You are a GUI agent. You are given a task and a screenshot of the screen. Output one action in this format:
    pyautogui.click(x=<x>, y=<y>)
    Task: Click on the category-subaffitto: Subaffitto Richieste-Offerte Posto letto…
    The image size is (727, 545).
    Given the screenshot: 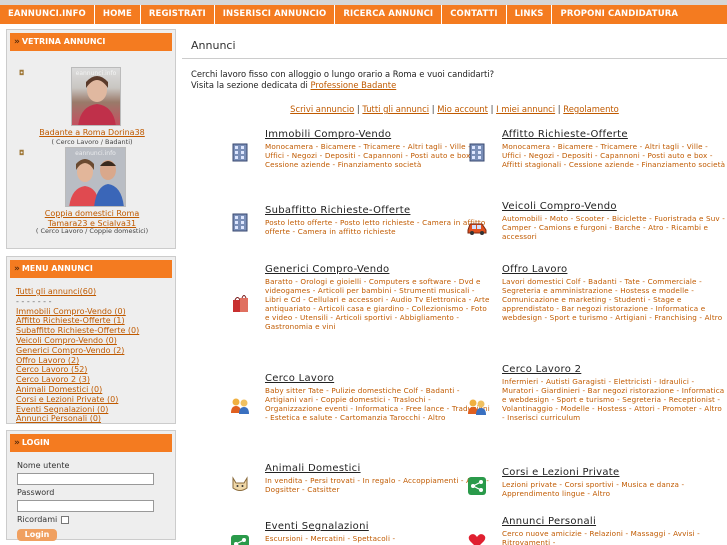 What is the action you would take?
    pyautogui.click(x=361, y=220)
    